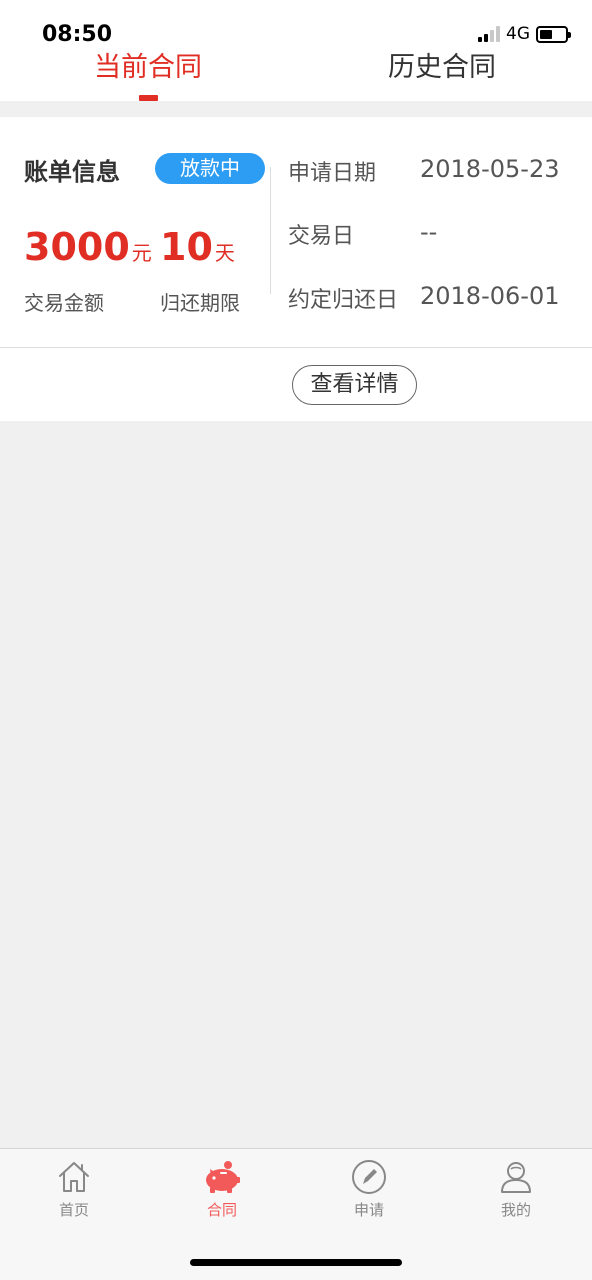 This screenshot has width=592, height=1280. I want to click on nav-label-contract: 合同, so click(221, 1210).